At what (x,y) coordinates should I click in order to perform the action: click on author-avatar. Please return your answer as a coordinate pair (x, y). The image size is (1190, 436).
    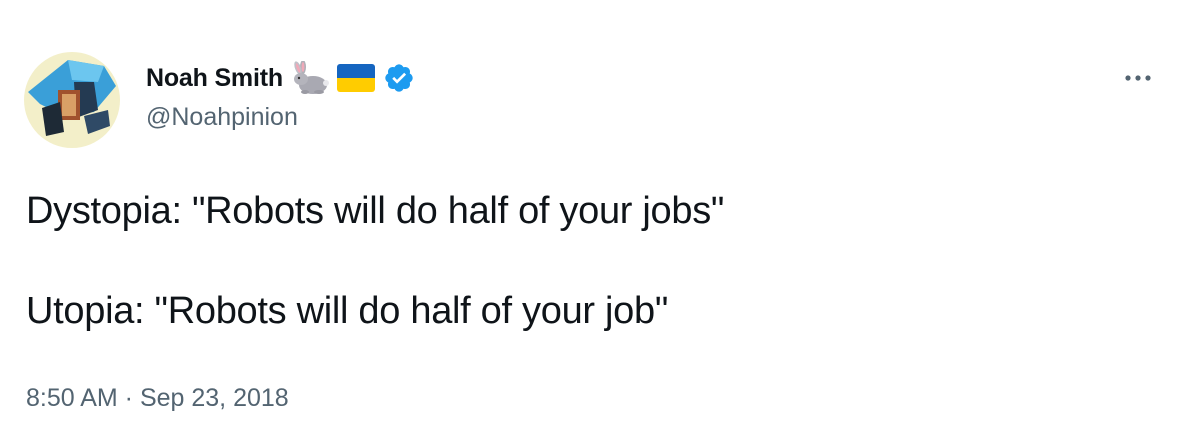
    Looking at the image, I should click on (72, 100).